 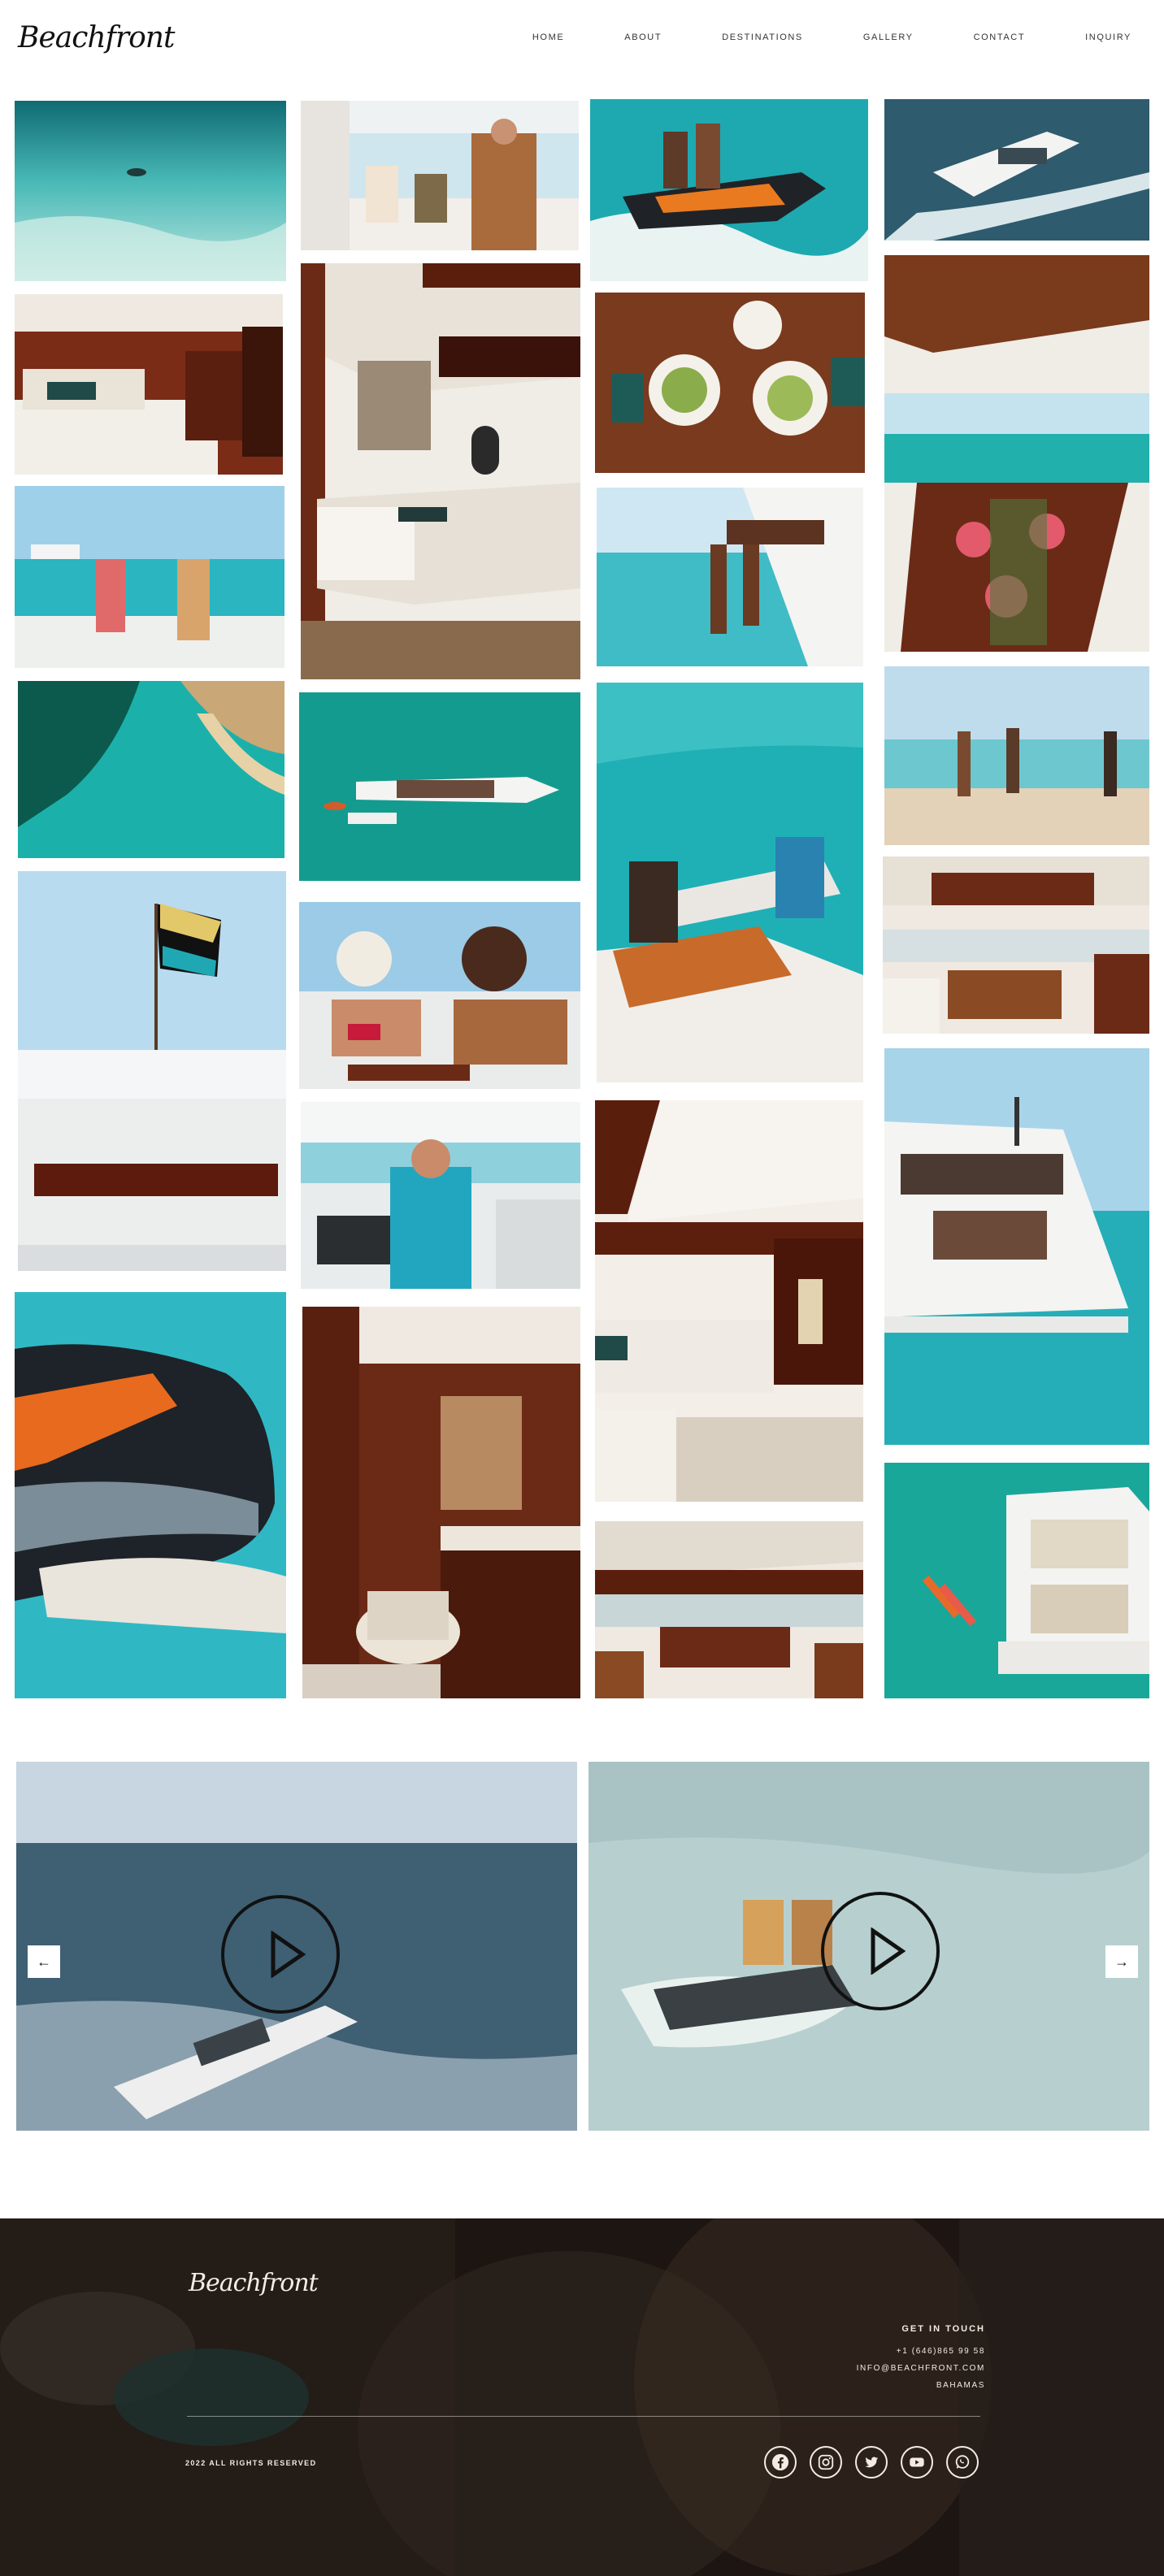 I want to click on gallery-photo-salon-sofa, so click(x=440, y=471).